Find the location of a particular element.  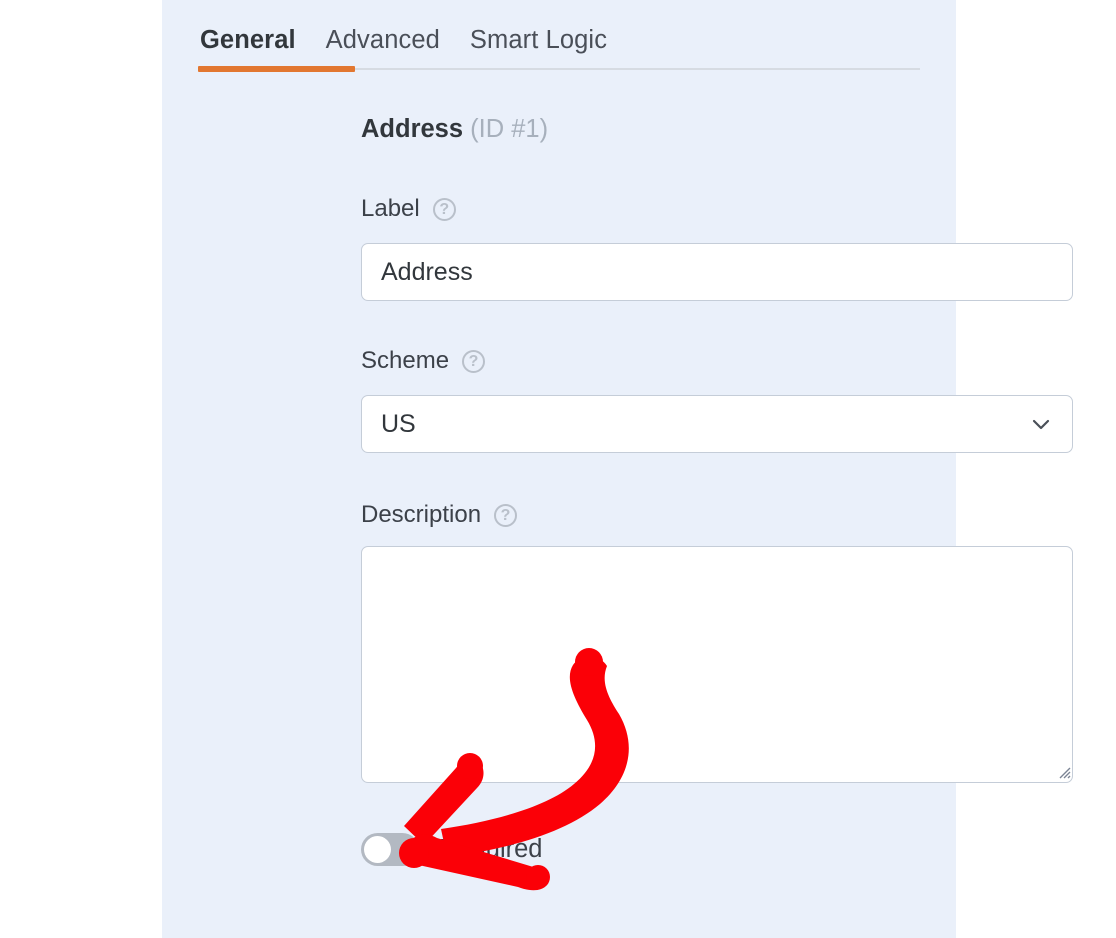

description-field-label: Description ? is located at coordinates (439, 514).